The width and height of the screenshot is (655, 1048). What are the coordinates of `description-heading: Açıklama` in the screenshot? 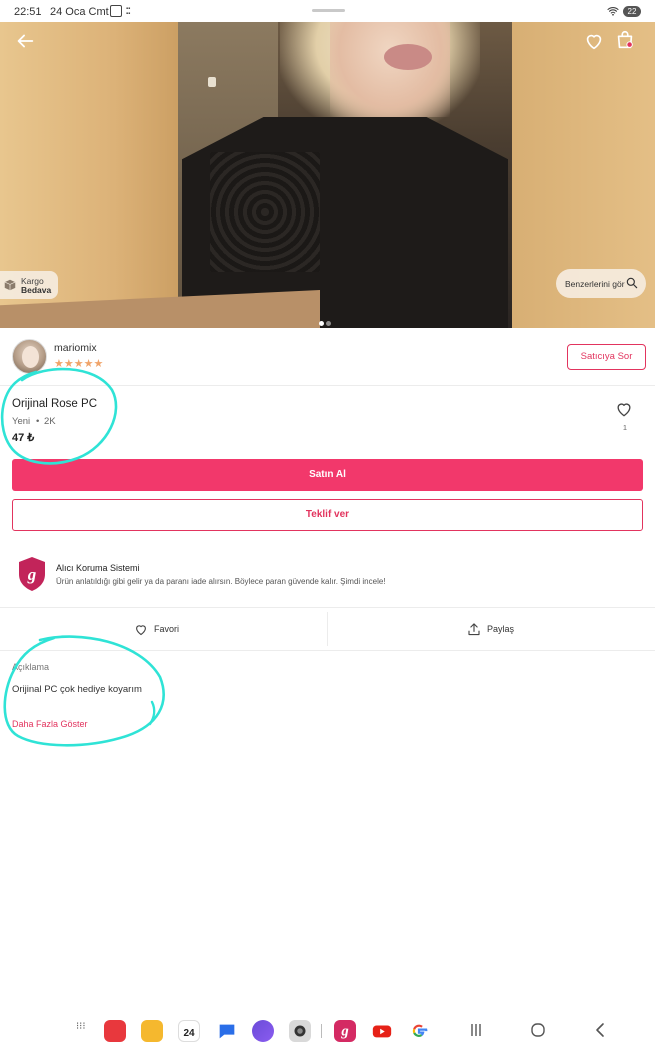 It's located at (31, 667).